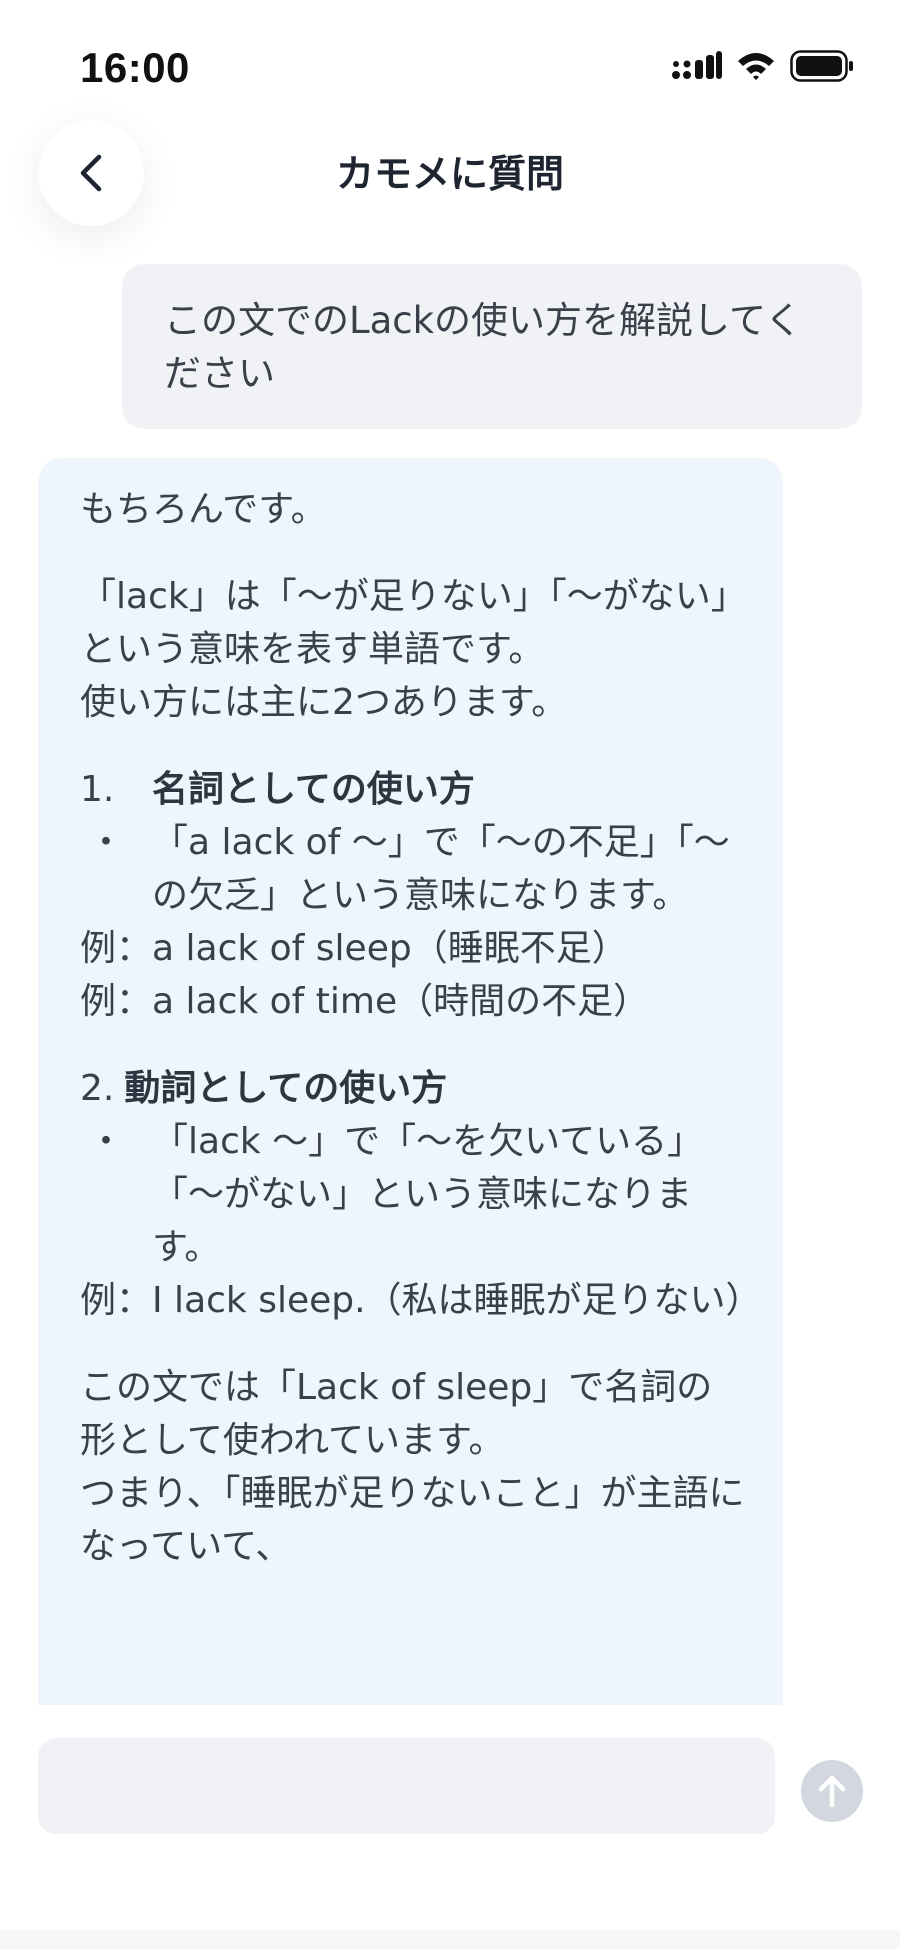 The height and width of the screenshot is (1949, 900). Describe the element at coordinates (697, 65) in the screenshot. I see `cellular-signal-icon` at that location.